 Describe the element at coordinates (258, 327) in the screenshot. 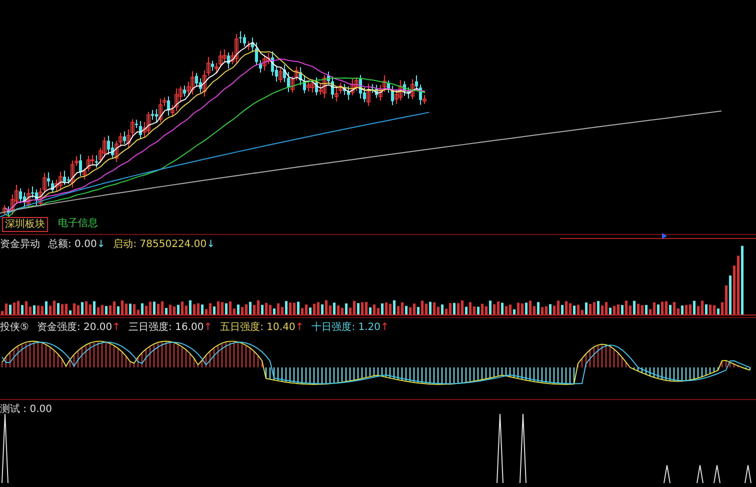

I see `indicator-reading: 五日强度: 10.40` at that location.